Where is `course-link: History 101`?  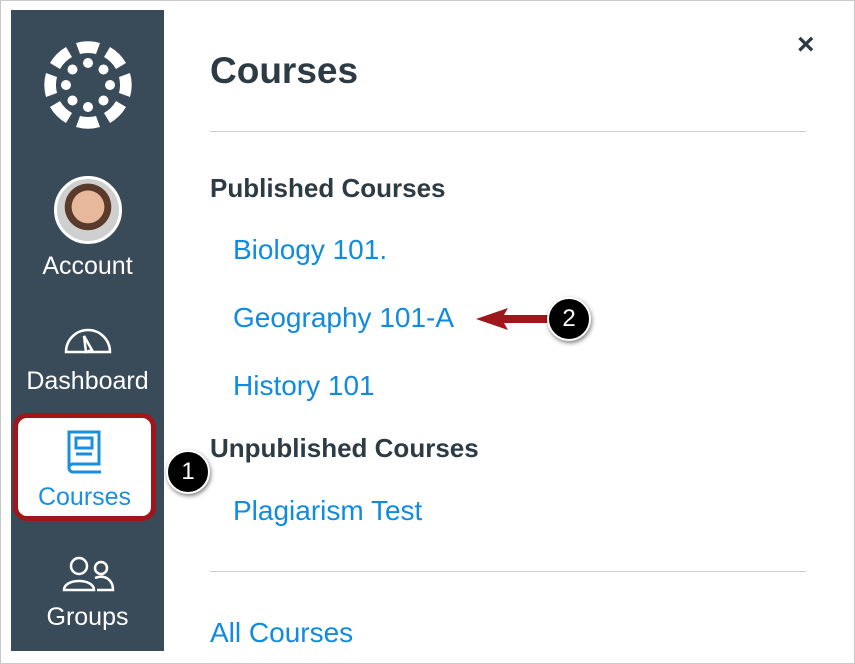
course-link: History 101 is located at coordinates (304, 386).